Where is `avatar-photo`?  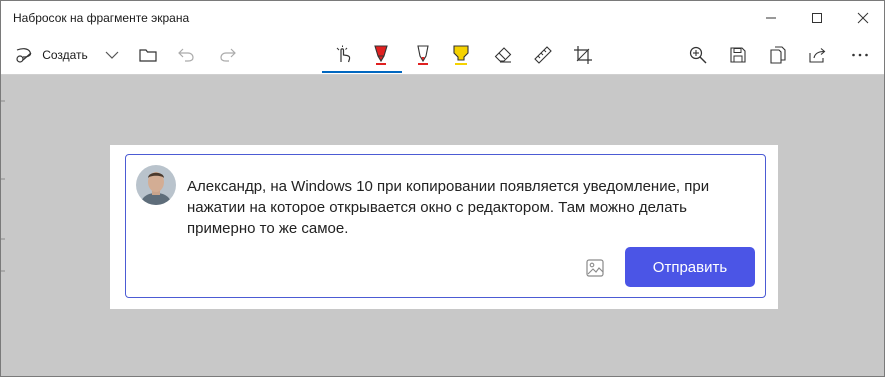 avatar-photo is located at coordinates (156, 185).